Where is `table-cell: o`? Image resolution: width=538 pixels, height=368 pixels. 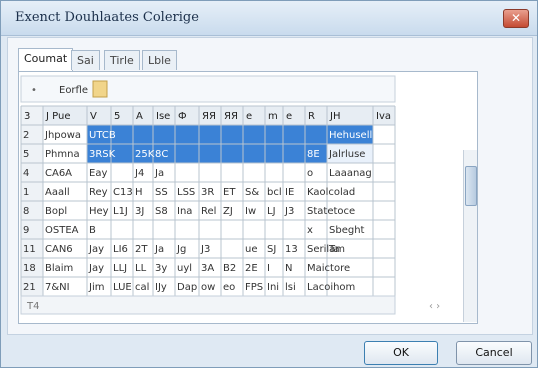 table-cell: o is located at coordinates (310, 173).